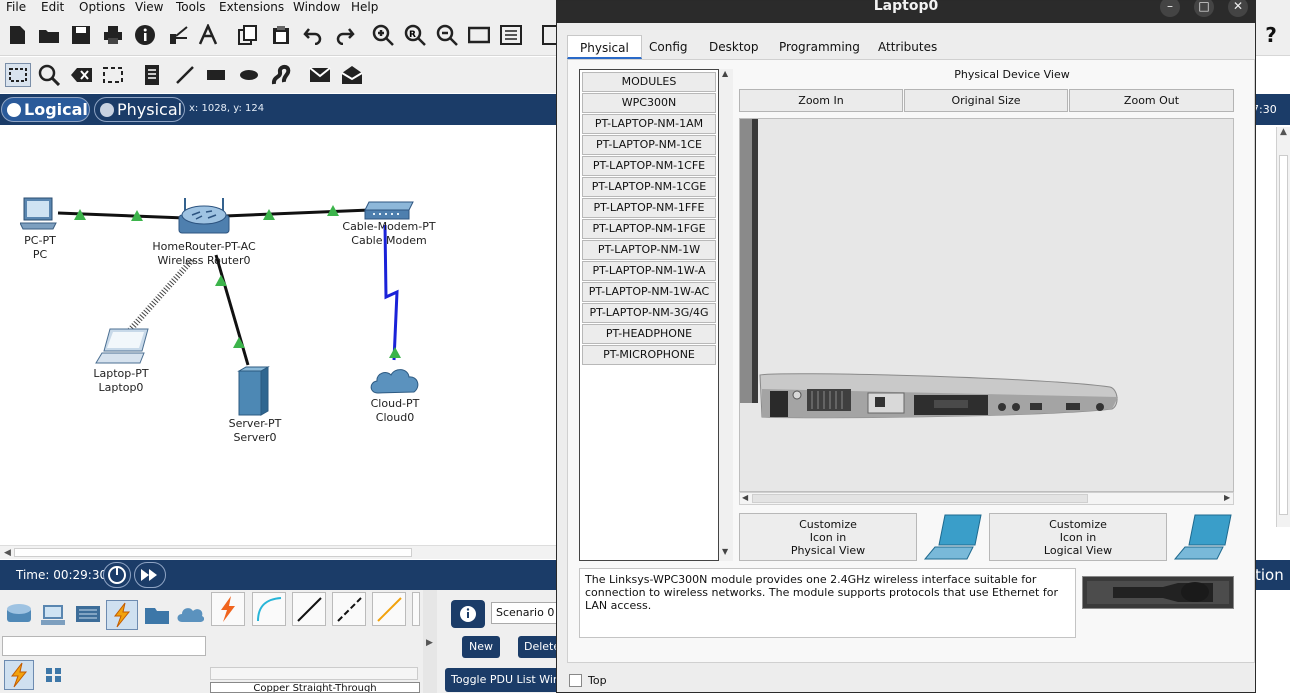 This screenshot has width=1290, height=693. What do you see at coordinates (309, 609) in the screenshot?
I see `straight-through-cable-button` at bounding box center [309, 609].